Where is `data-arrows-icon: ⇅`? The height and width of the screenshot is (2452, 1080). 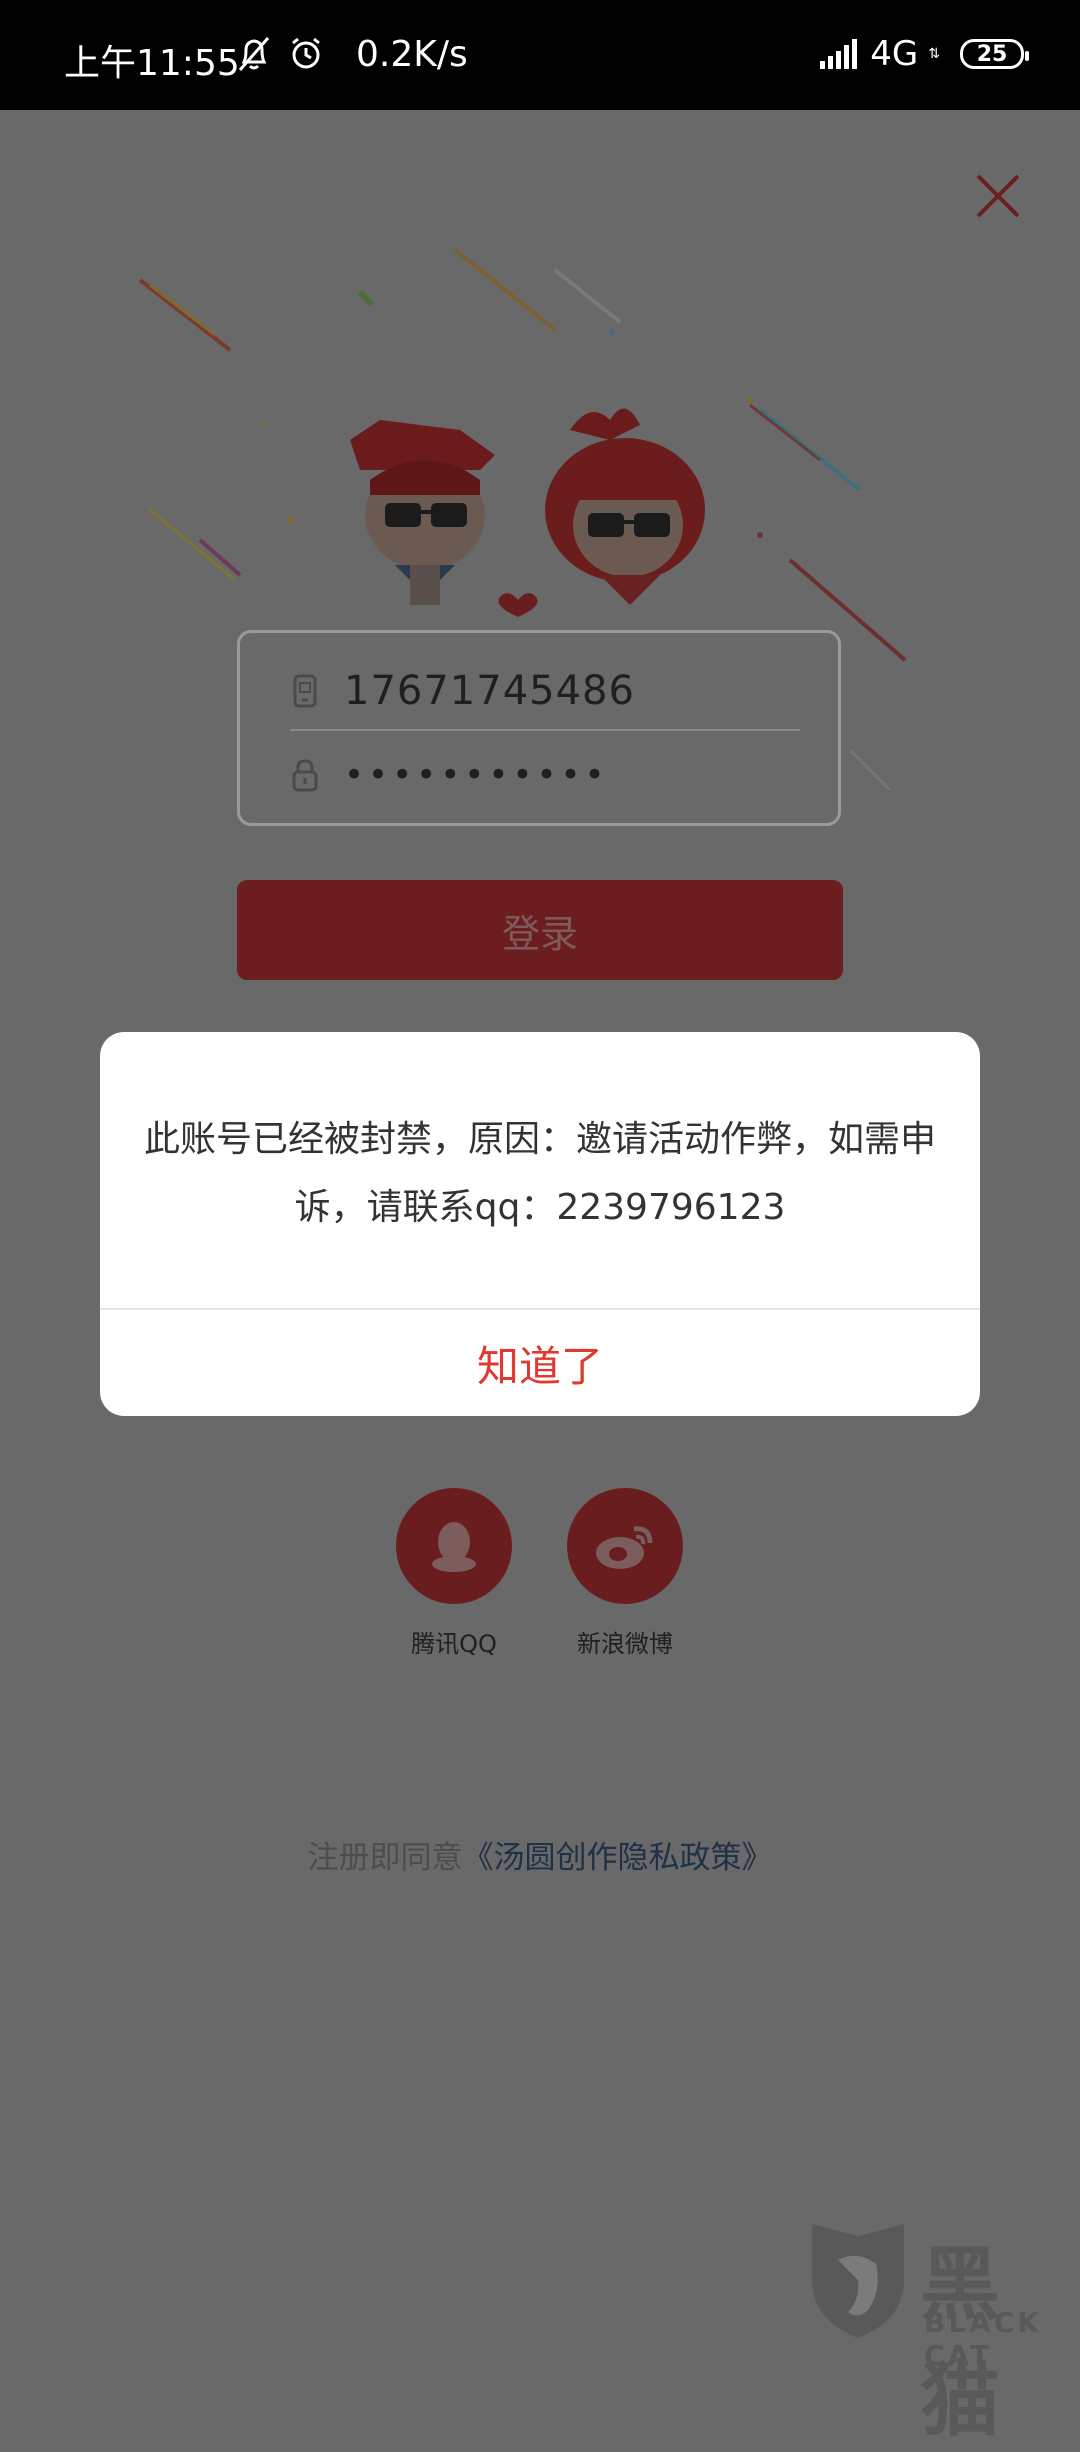 data-arrows-icon: ⇅ is located at coordinates (934, 54).